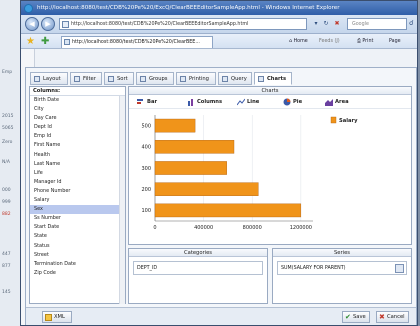 This screenshot has width=420, height=326. Describe the element at coordinates (316, 24) in the screenshot. I see `dropdown-icon: ▾` at that location.